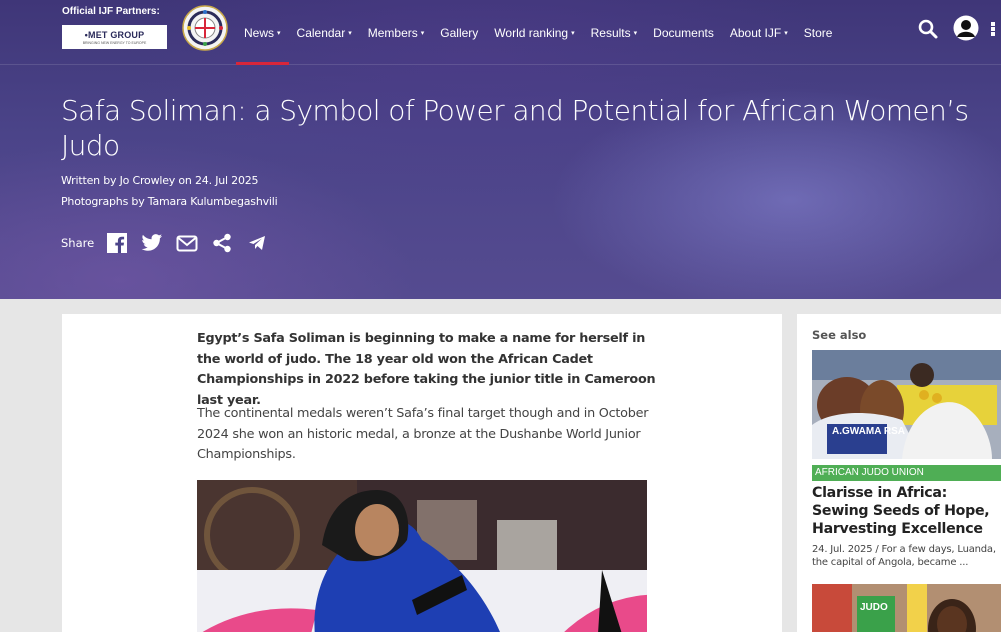 This screenshot has width=1001, height=632. What do you see at coordinates (534, 32) in the screenshot?
I see `nav-world-ranking: World ranking ▾` at bounding box center [534, 32].